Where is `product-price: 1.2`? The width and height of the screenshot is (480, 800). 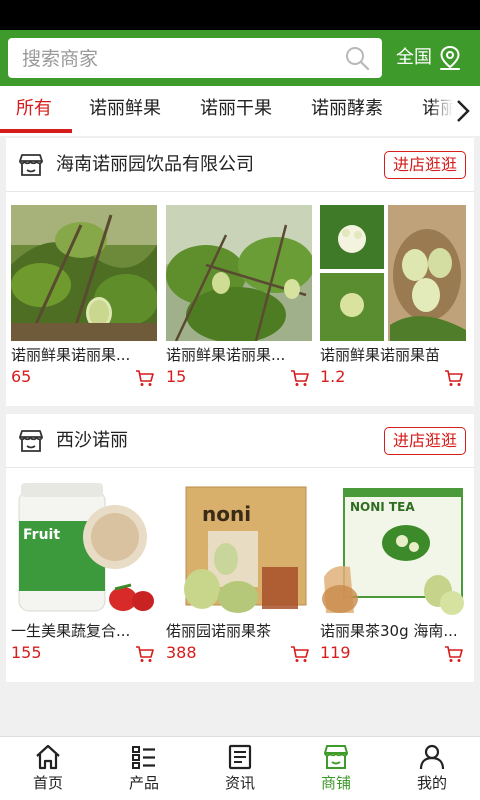
product-price: 1.2 is located at coordinates (333, 376).